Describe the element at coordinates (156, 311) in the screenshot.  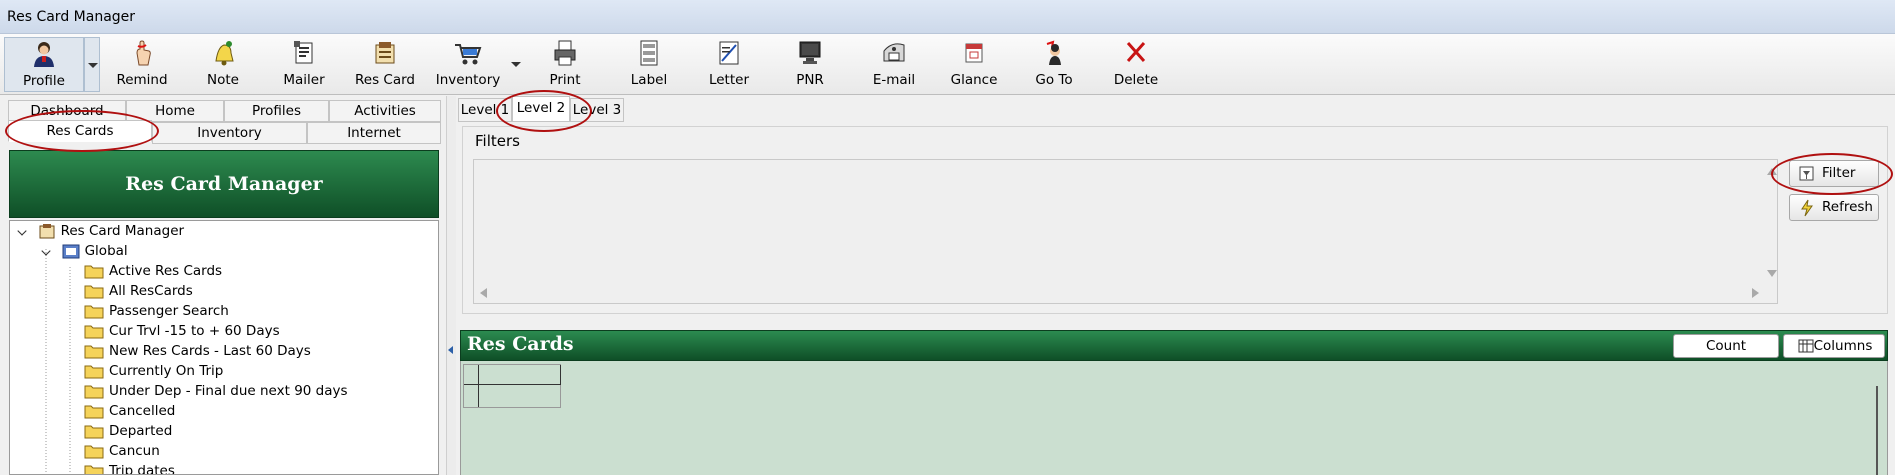
I see `tree-item: Passenger Search` at that location.